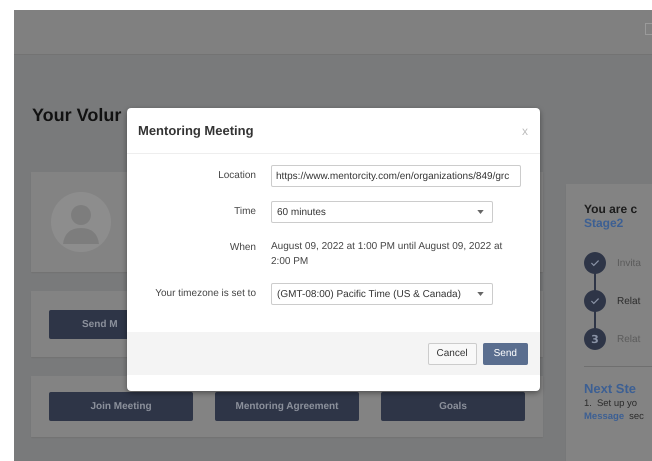  What do you see at coordinates (382, 294) in the screenshot?
I see `dropdown: (GMT-08:00) Pacific Time (US & Canada)` at bounding box center [382, 294].